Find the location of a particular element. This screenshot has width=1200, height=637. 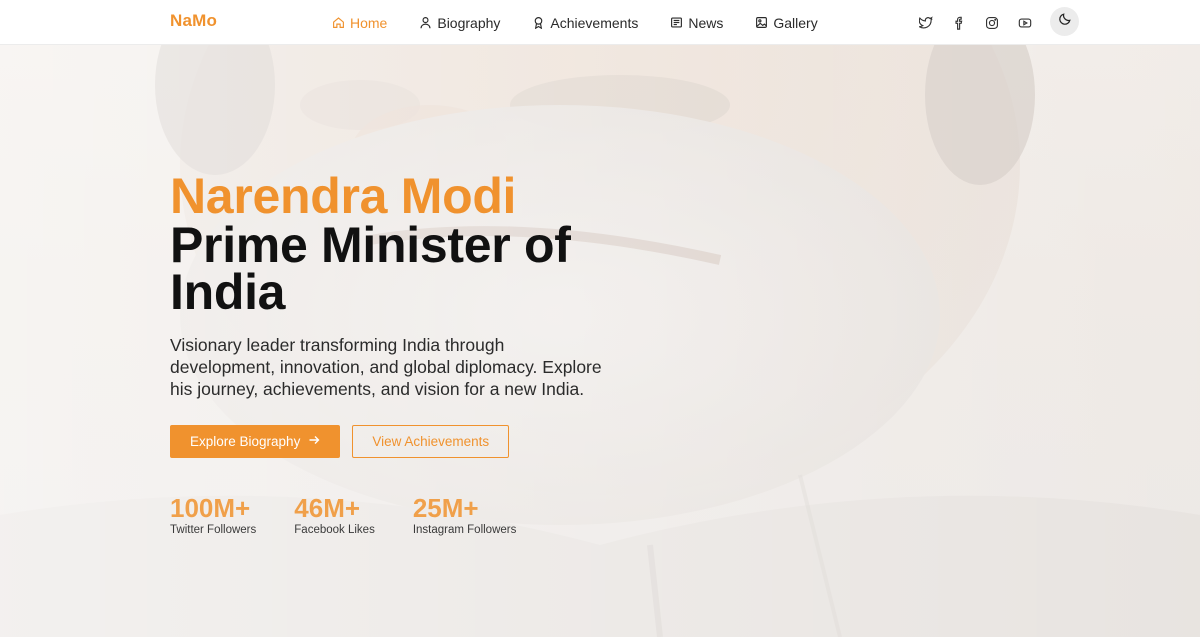

nav-item-home: Home is located at coordinates (359, 23).